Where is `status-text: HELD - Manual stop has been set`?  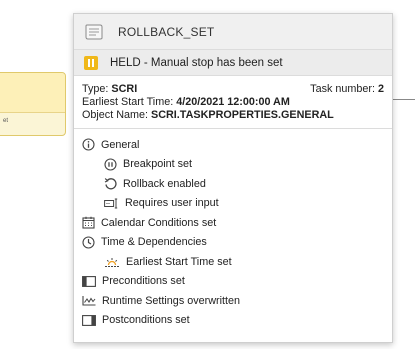
status-text: HELD - Manual stop has been set is located at coordinates (196, 62).